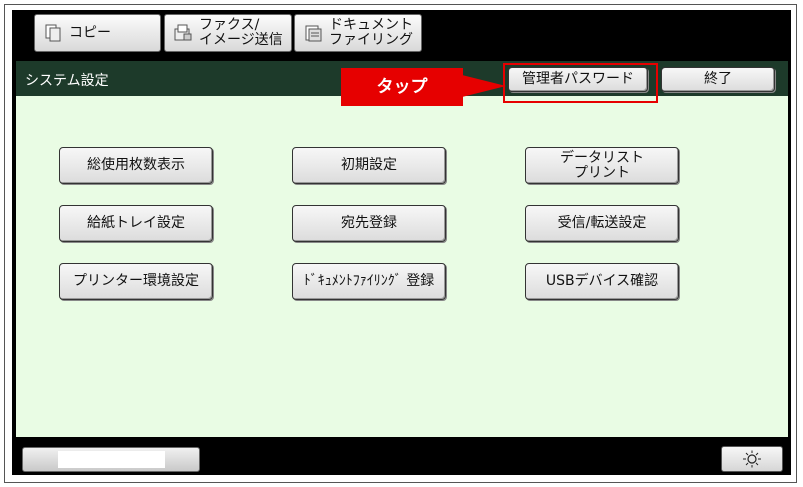  What do you see at coordinates (136, 165) in the screenshot?
I see `total-count-button: 総使用枚数表示` at bounding box center [136, 165].